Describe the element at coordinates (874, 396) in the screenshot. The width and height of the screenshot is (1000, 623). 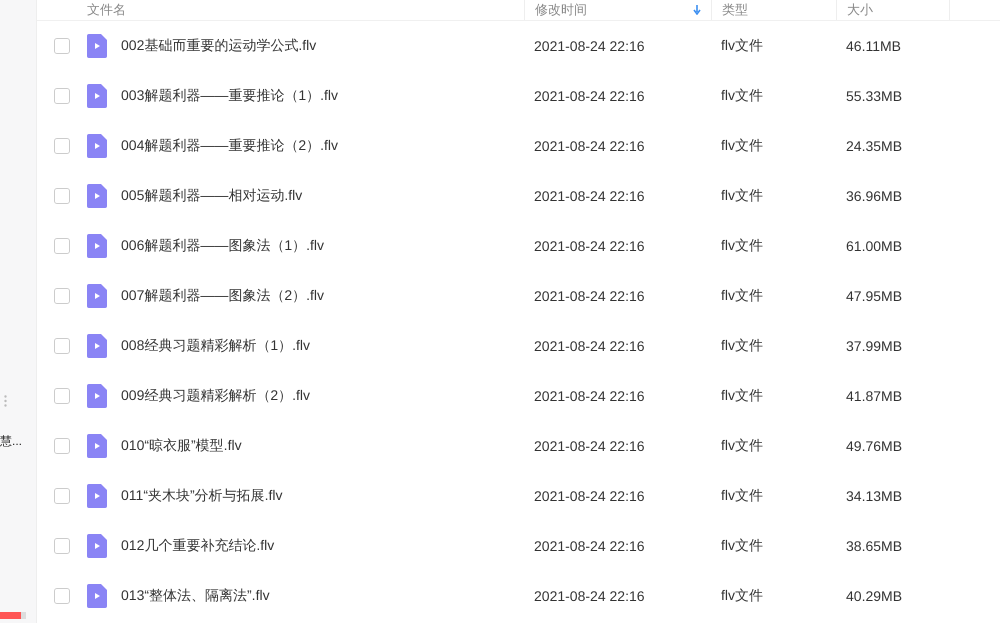
I see `file-size: 41.87MB` at that location.